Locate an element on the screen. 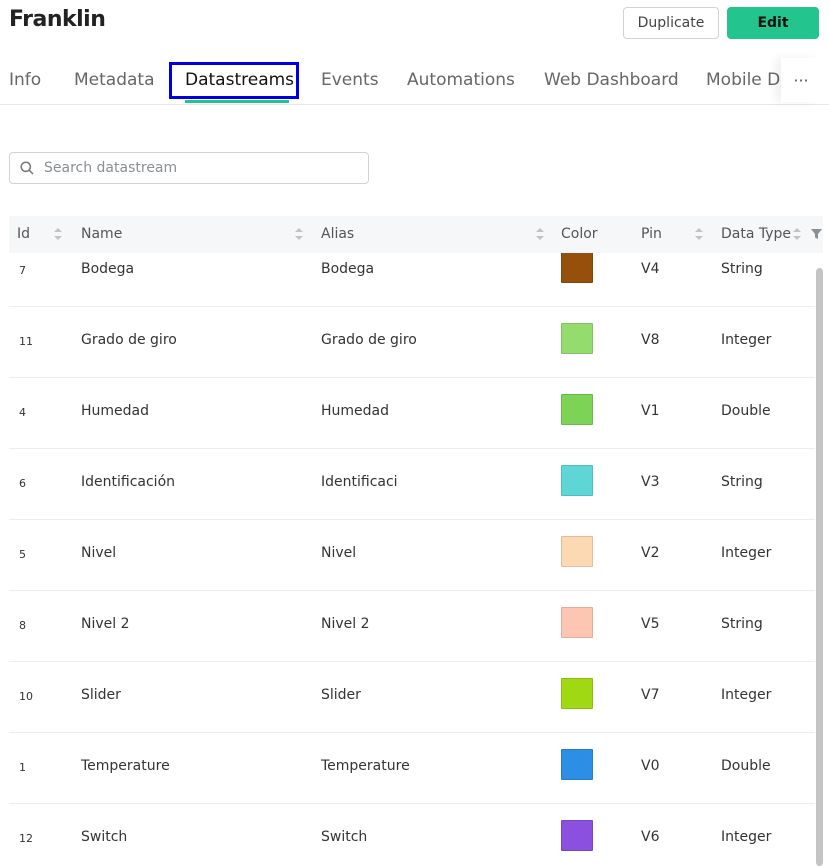 This screenshot has width=829, height=866. cell-id: 5 is located at coordinates (22, 554).